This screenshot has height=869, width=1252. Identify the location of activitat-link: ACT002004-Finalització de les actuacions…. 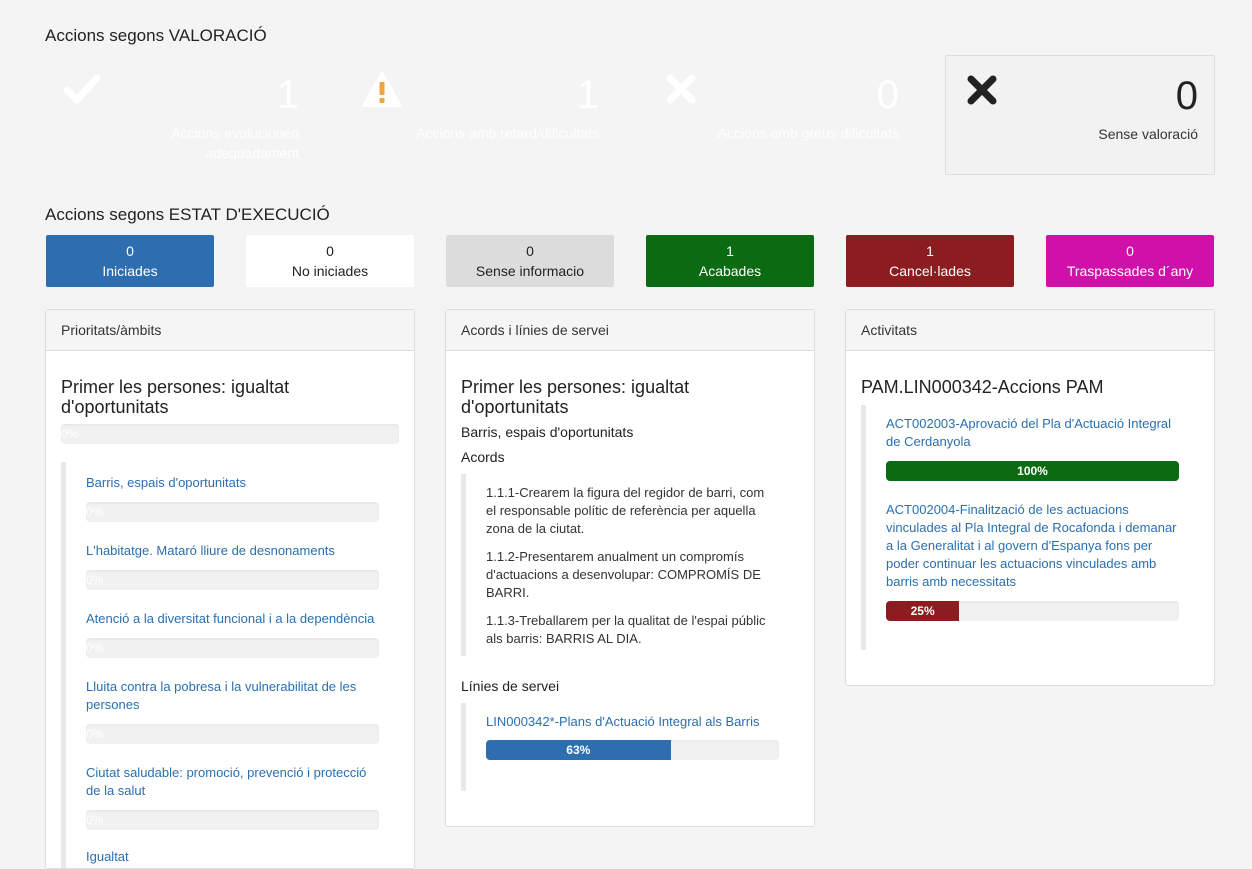
(1036, 546).